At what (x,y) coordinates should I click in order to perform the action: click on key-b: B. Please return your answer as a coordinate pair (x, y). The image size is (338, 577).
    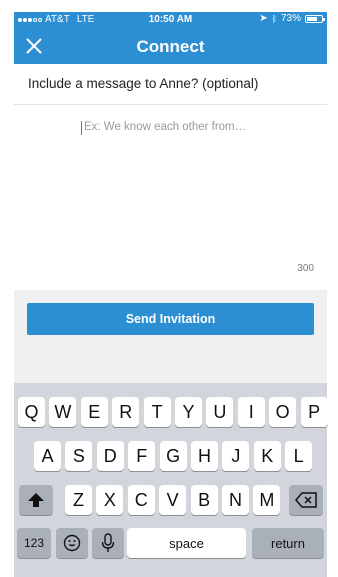
    Looking at the image, I should click on (204, 500).